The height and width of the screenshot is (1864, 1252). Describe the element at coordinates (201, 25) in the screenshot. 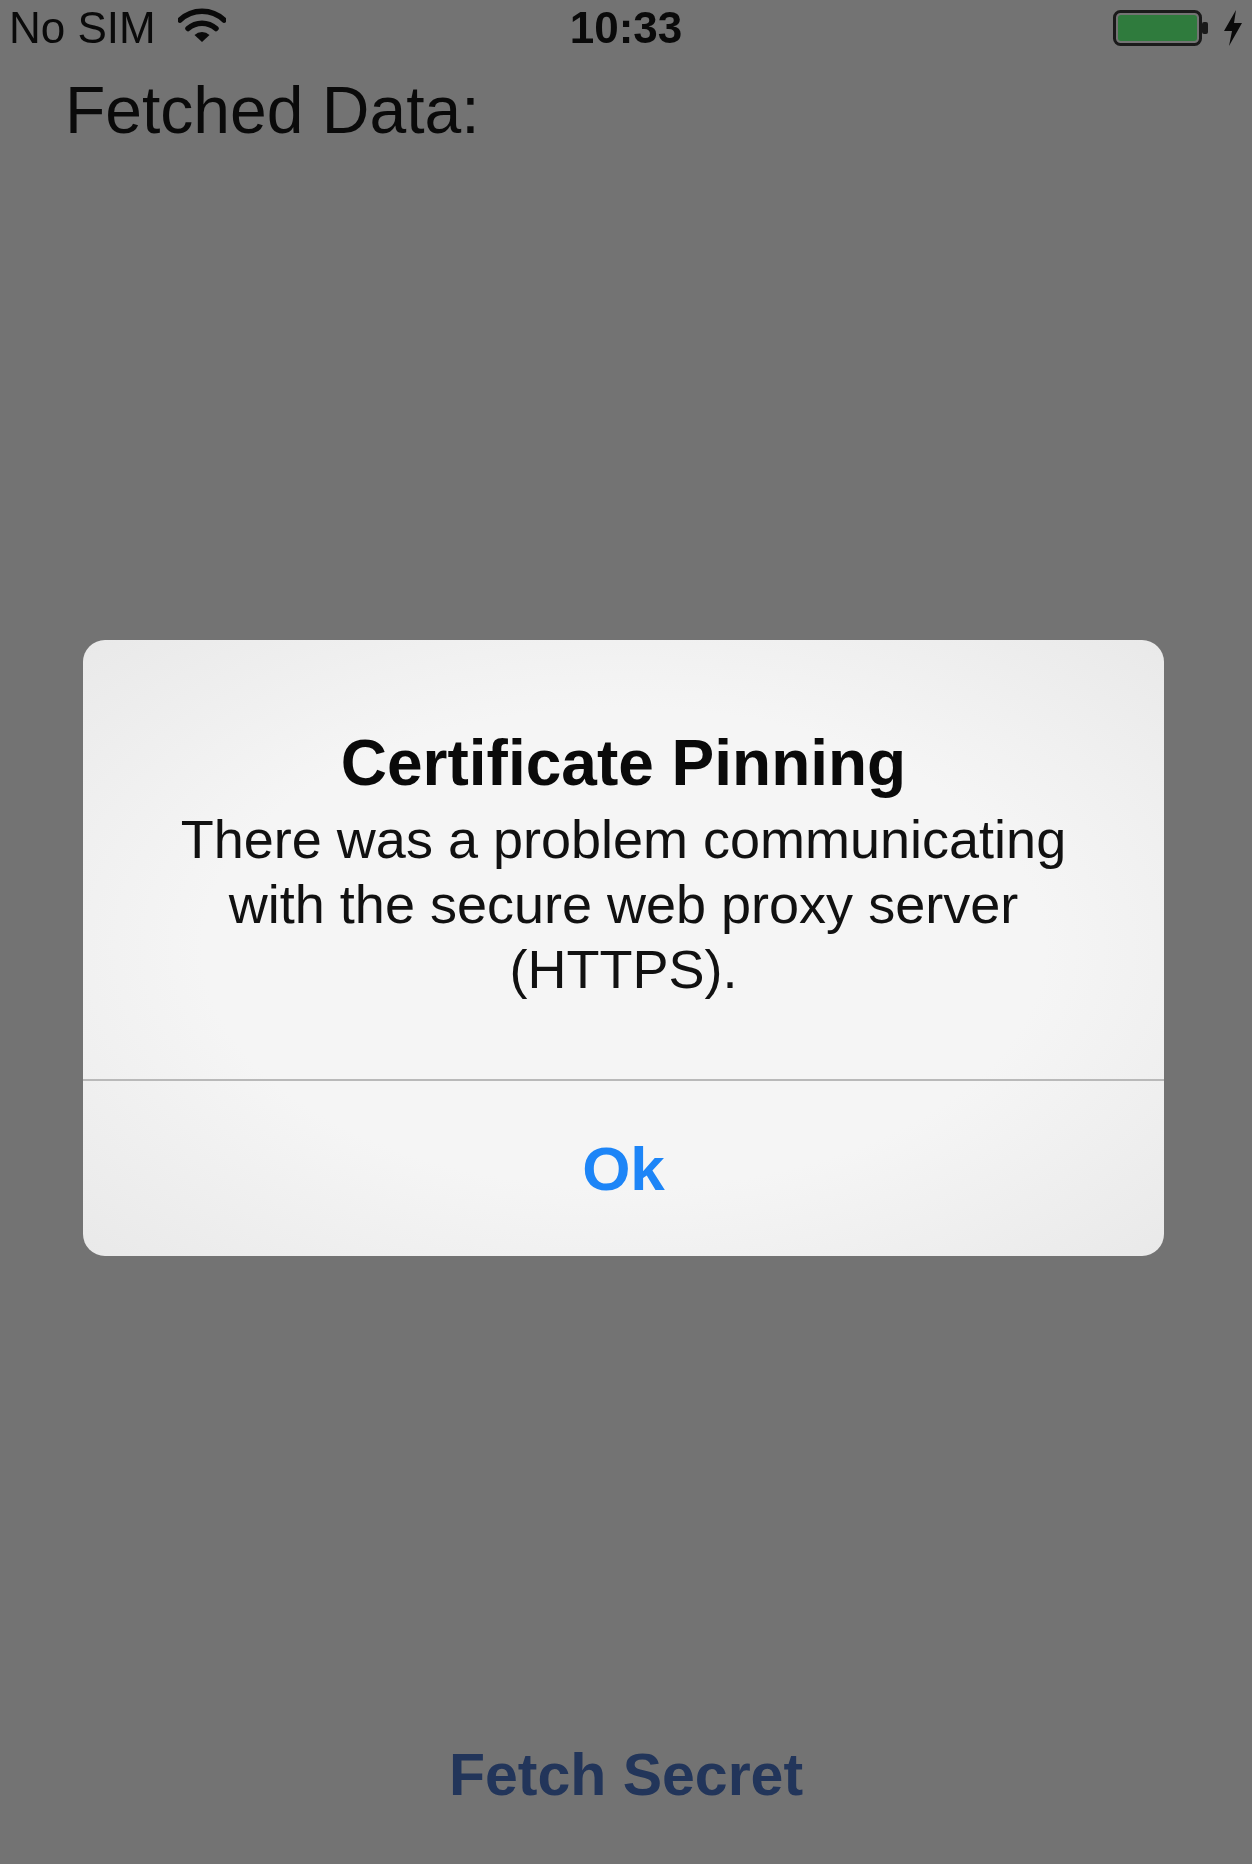

I see `wifi-icon` at that location.